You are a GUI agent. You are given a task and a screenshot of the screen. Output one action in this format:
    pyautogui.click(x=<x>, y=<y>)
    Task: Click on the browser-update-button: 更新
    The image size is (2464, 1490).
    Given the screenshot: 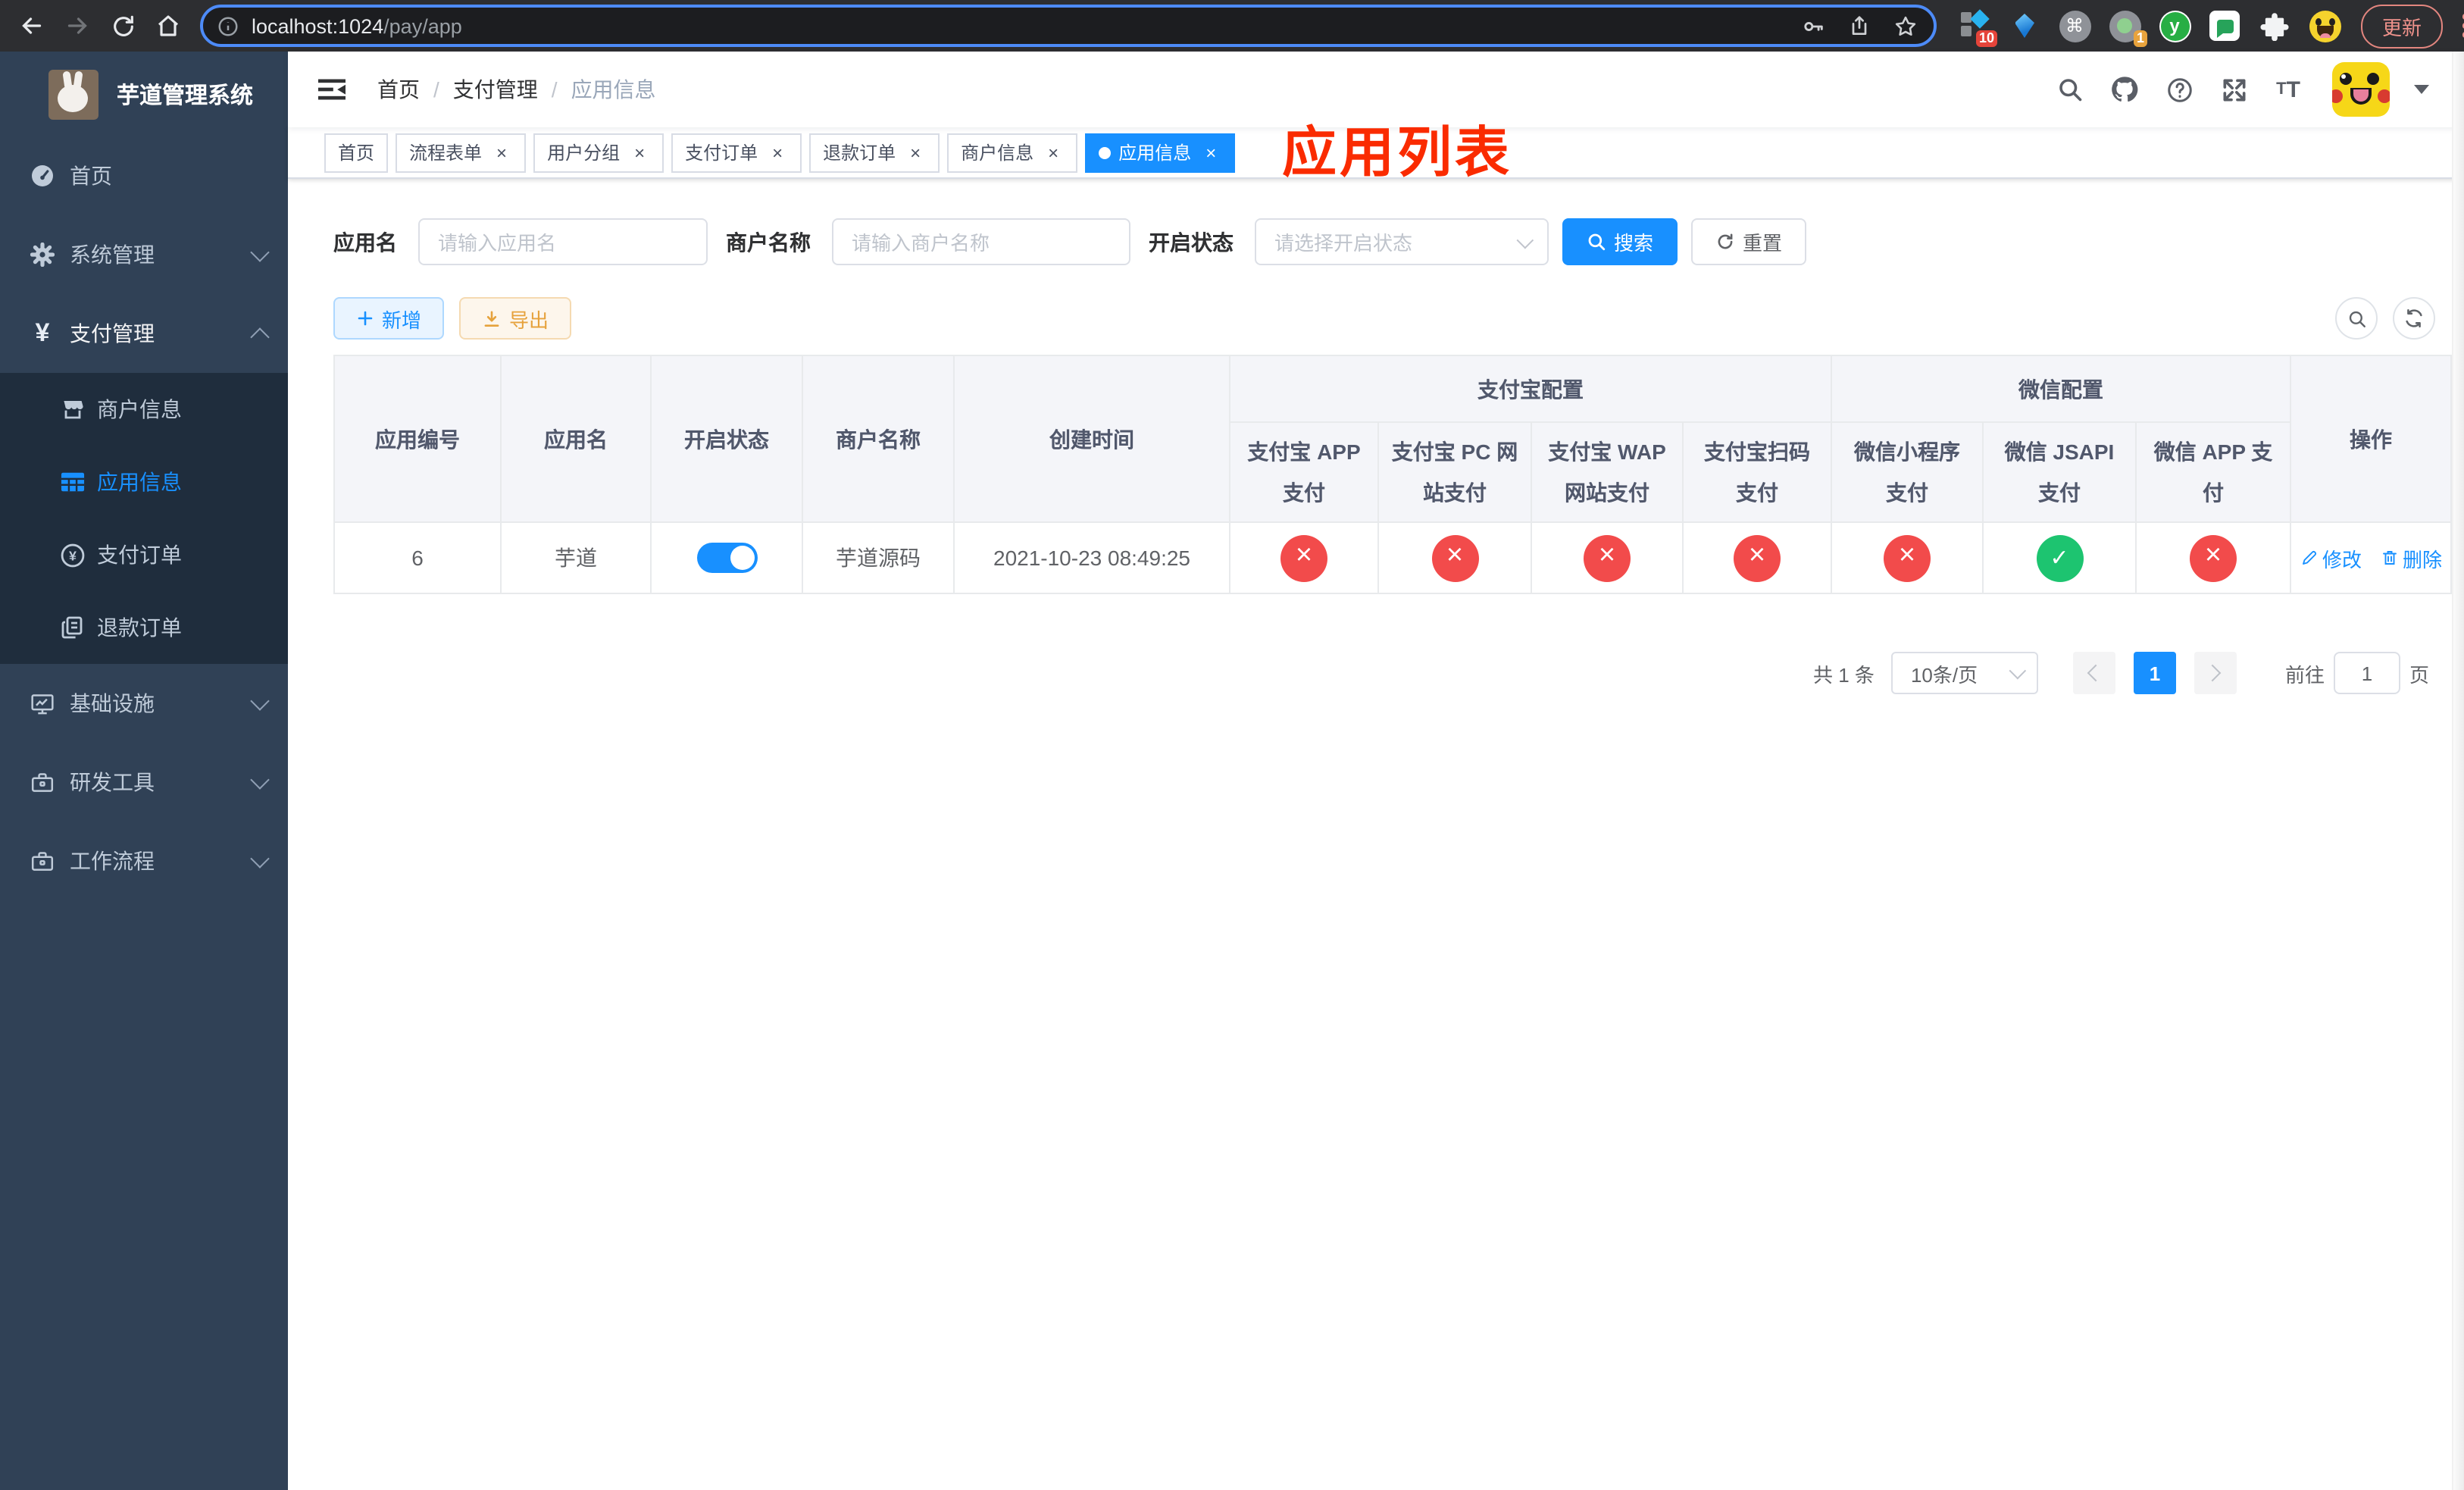 What is the action you would take?
    pyautogui.click(x=2402, y=26)
    